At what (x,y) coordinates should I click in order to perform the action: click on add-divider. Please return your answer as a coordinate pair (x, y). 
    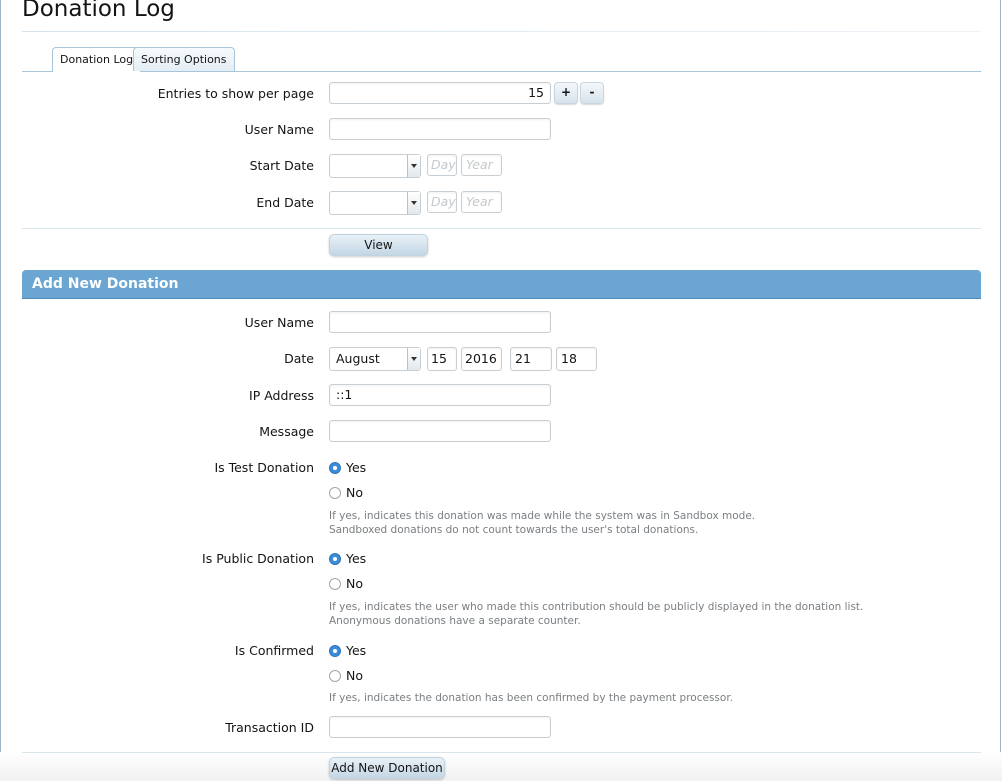
    Looking at the image, I should click on (501, 752).